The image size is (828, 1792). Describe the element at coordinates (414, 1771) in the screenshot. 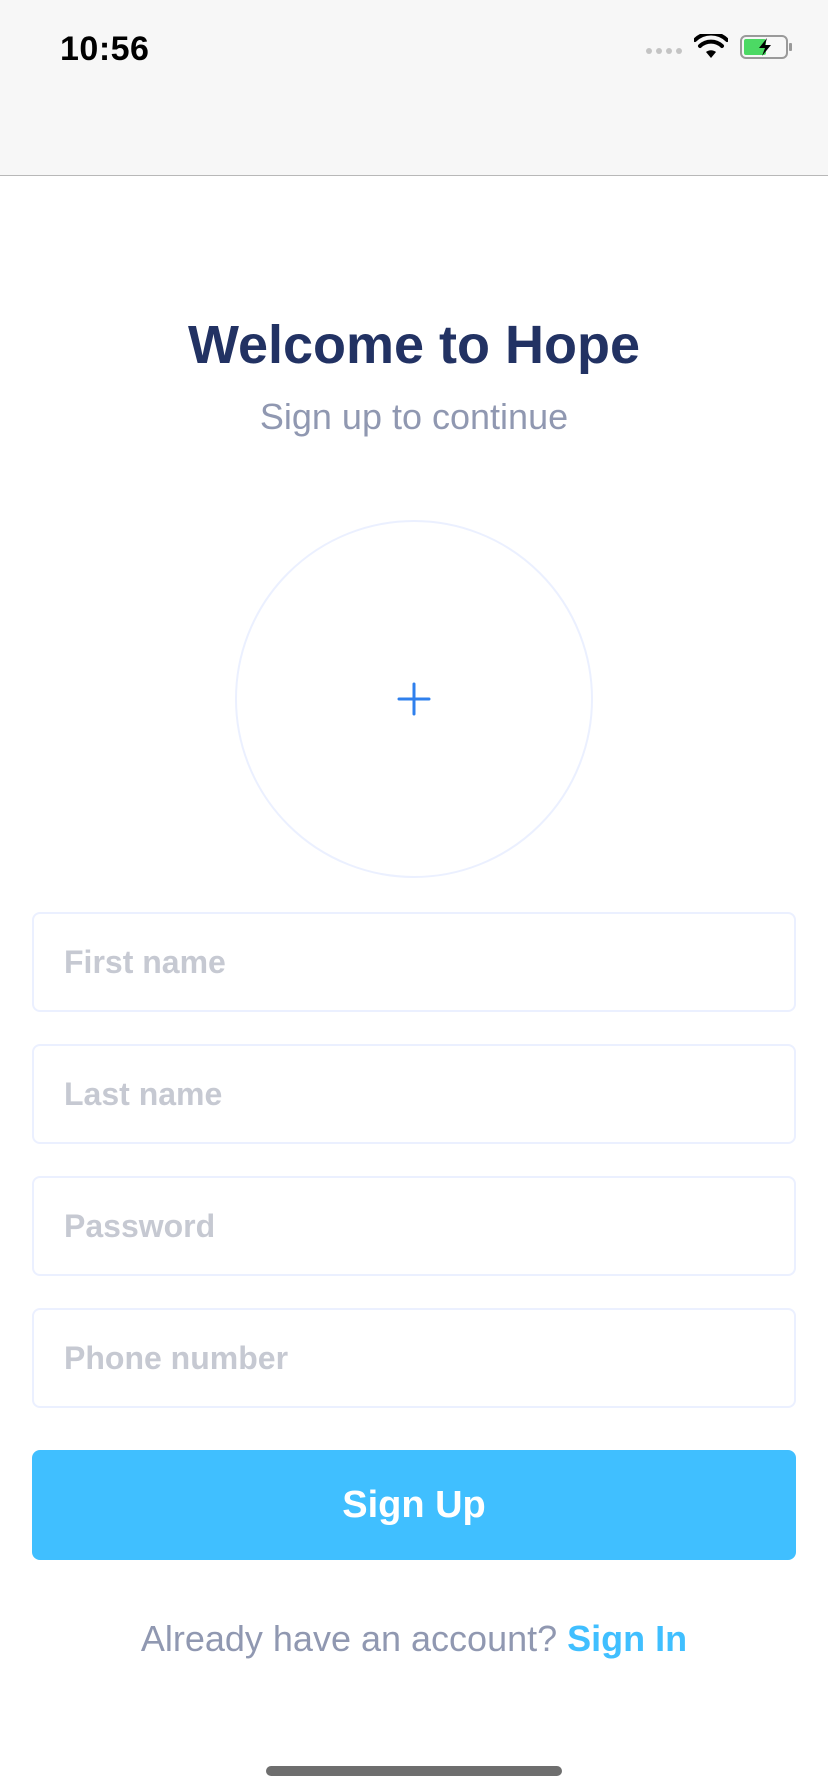

I see `home-indicator` at that location.